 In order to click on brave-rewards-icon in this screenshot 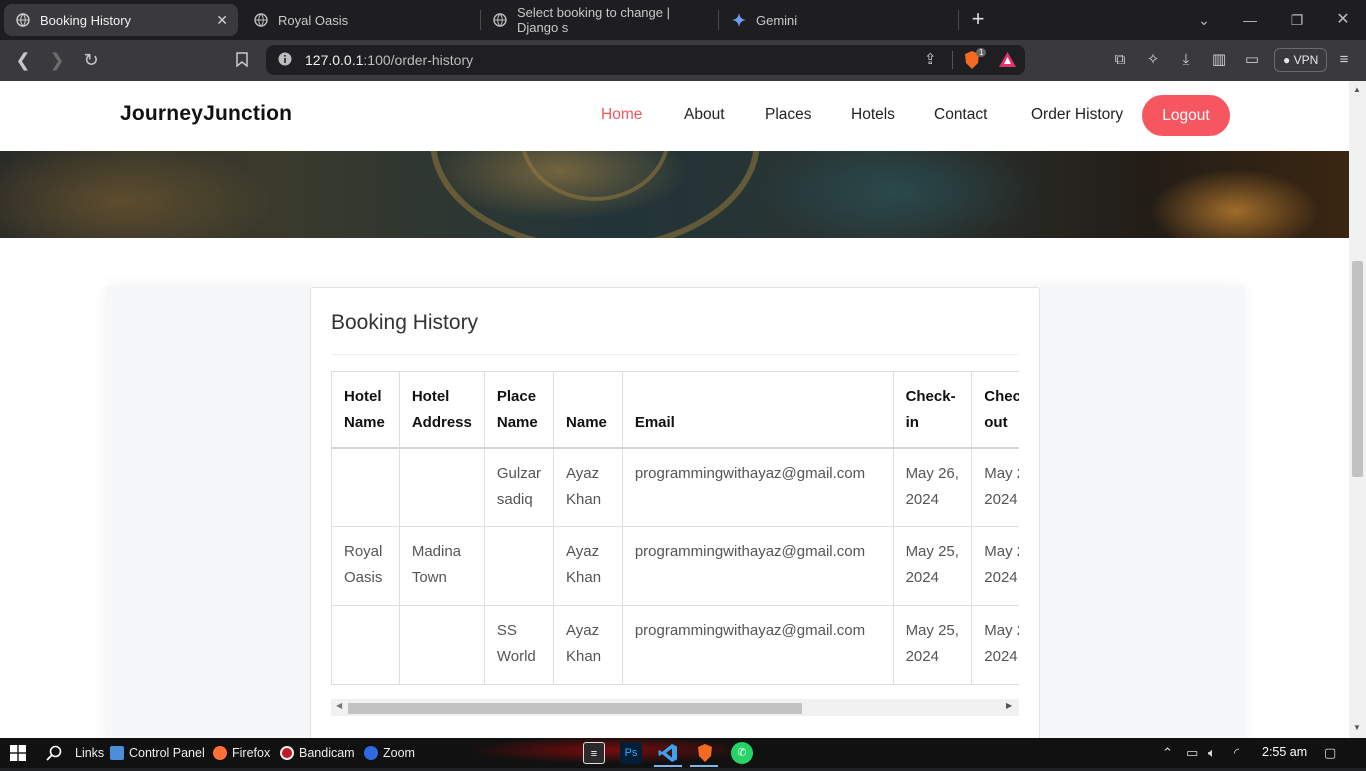, I will do `click(1007, 62)`.